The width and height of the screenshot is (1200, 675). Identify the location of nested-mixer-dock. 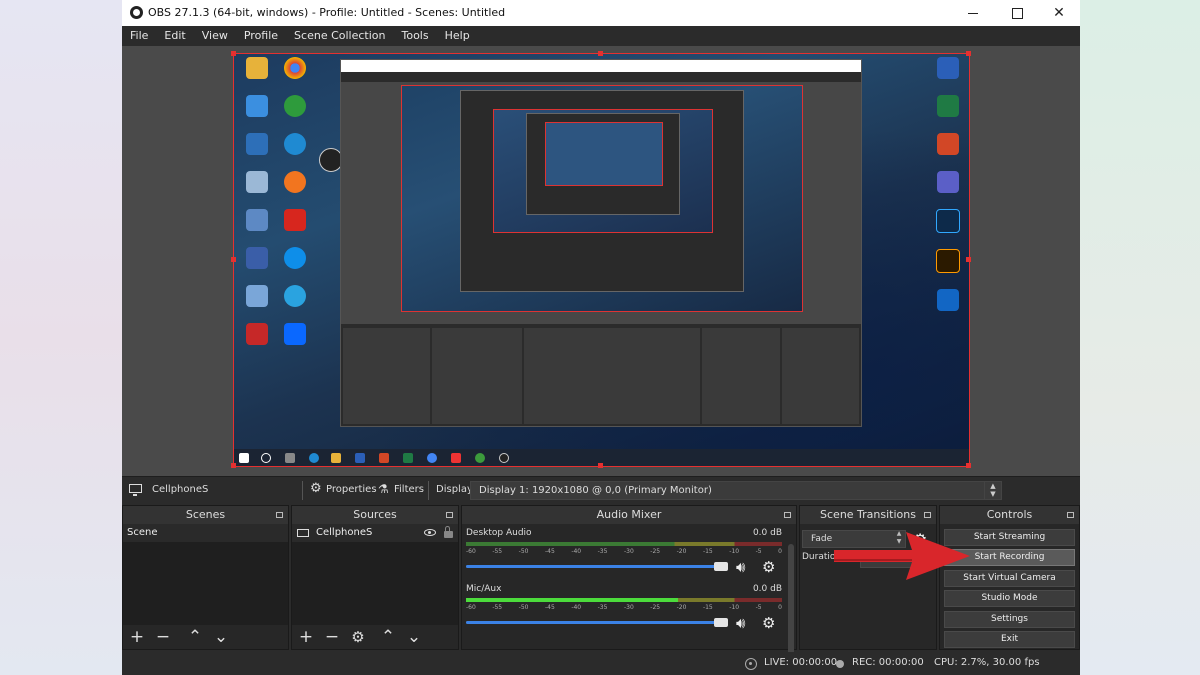
(612, 376).